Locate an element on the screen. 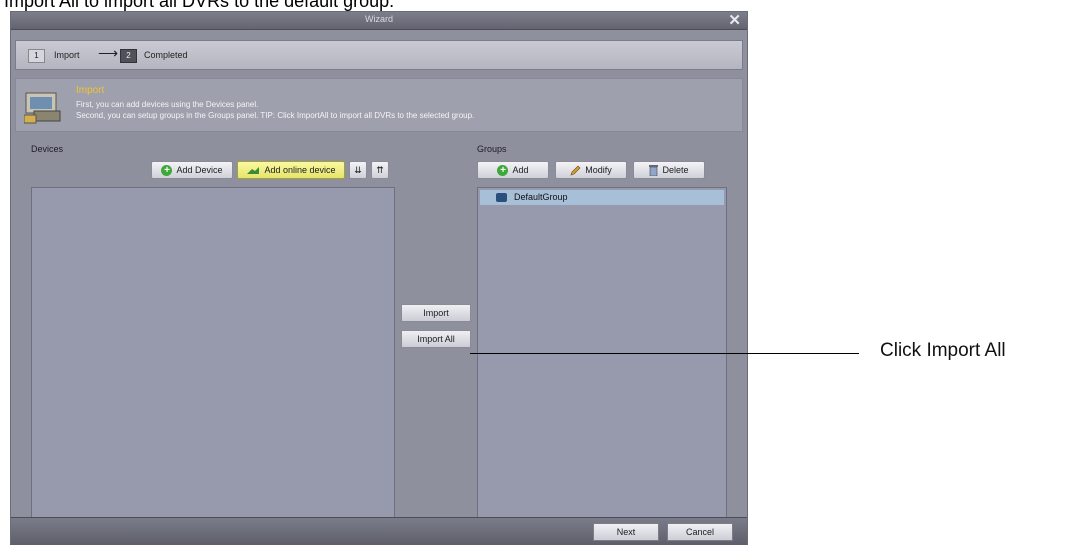  collapse-icon: ⇈ is located at coordinates (380, 170).